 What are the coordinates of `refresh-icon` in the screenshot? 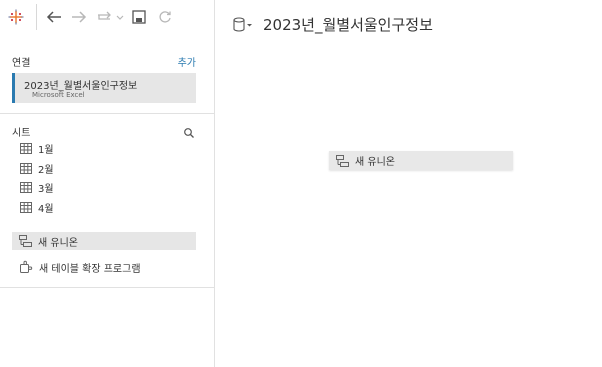 It's located at (165, 17).